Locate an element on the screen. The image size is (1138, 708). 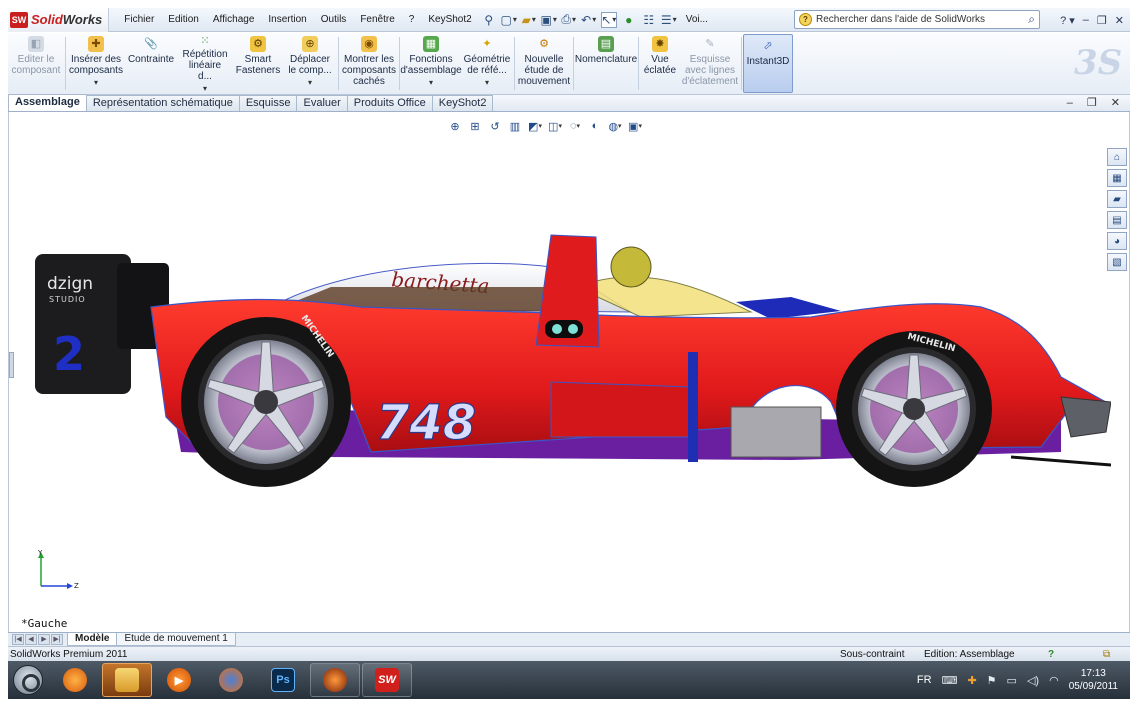
taskbar-app-firefox-orange is located at coordinates (75, 680).